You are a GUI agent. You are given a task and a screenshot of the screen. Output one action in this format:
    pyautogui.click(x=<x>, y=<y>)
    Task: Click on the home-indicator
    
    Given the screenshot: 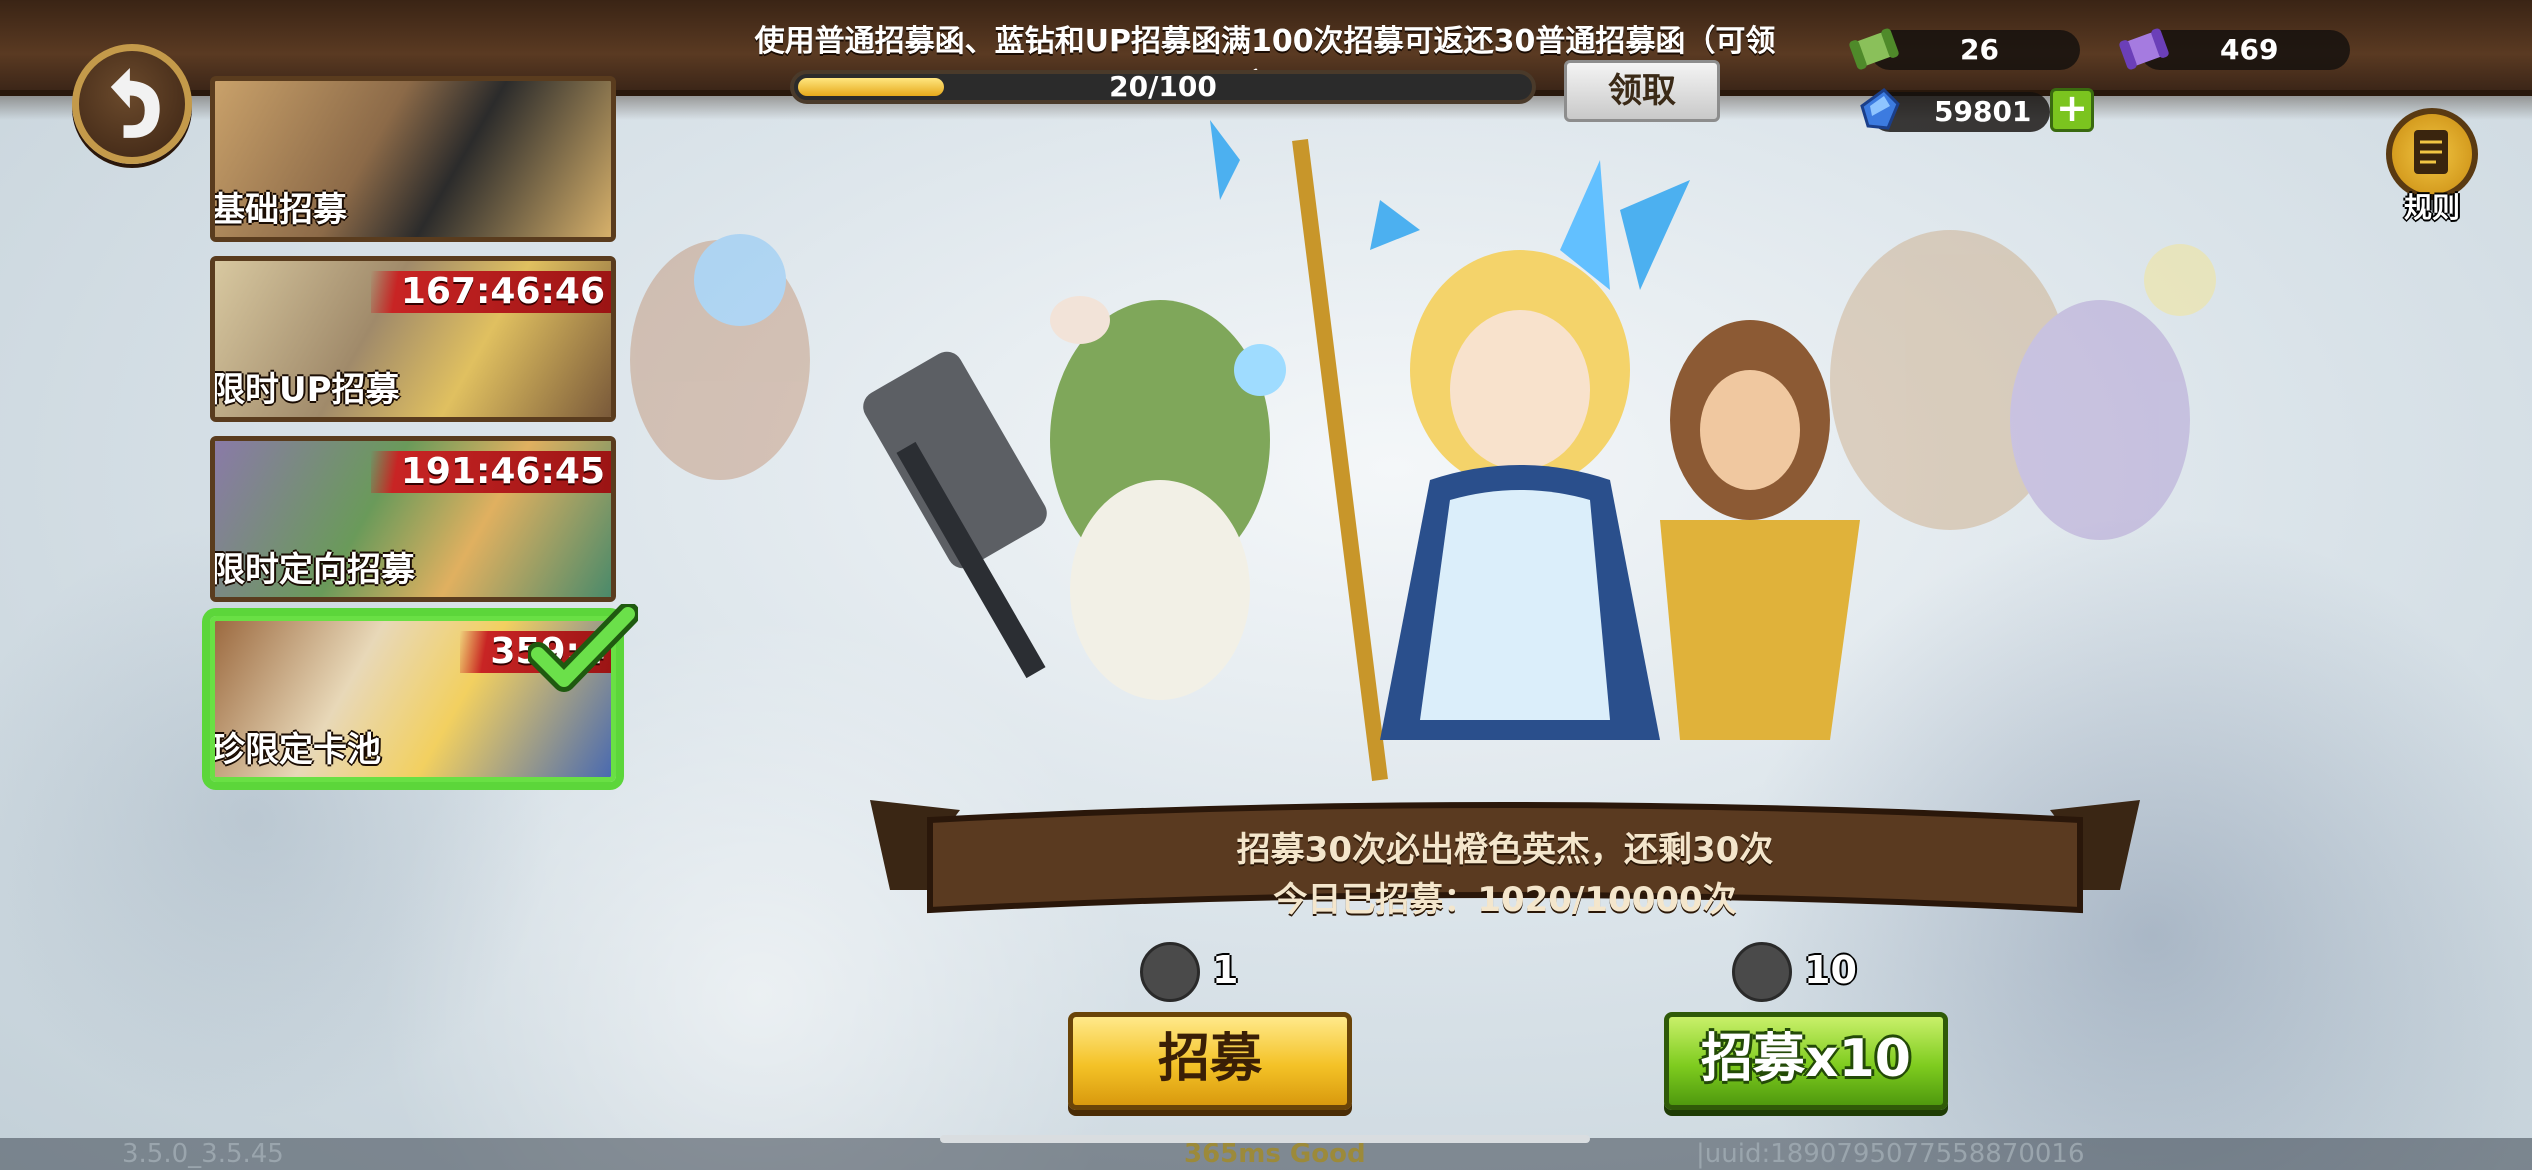 What is the action you would take?
    pyautogui.click(x=1265, y=1139)
    